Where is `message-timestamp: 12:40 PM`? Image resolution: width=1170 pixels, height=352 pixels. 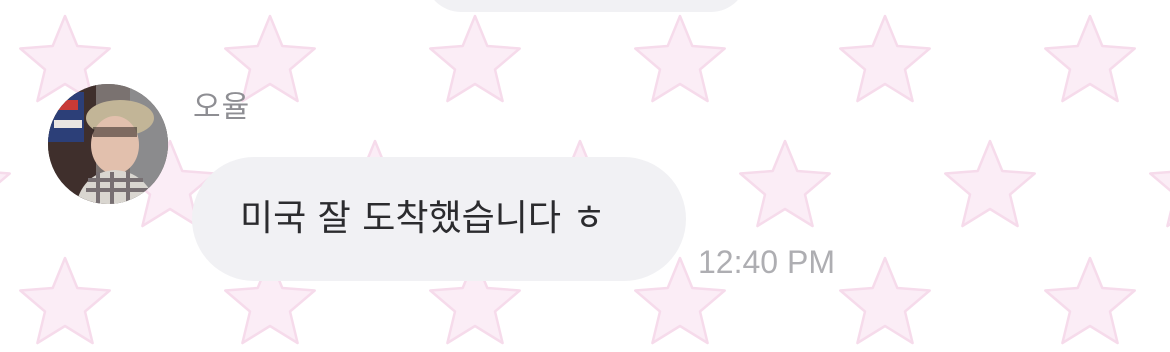 message-timestamp: 12:40 PM is located at coordinates (766, 262).